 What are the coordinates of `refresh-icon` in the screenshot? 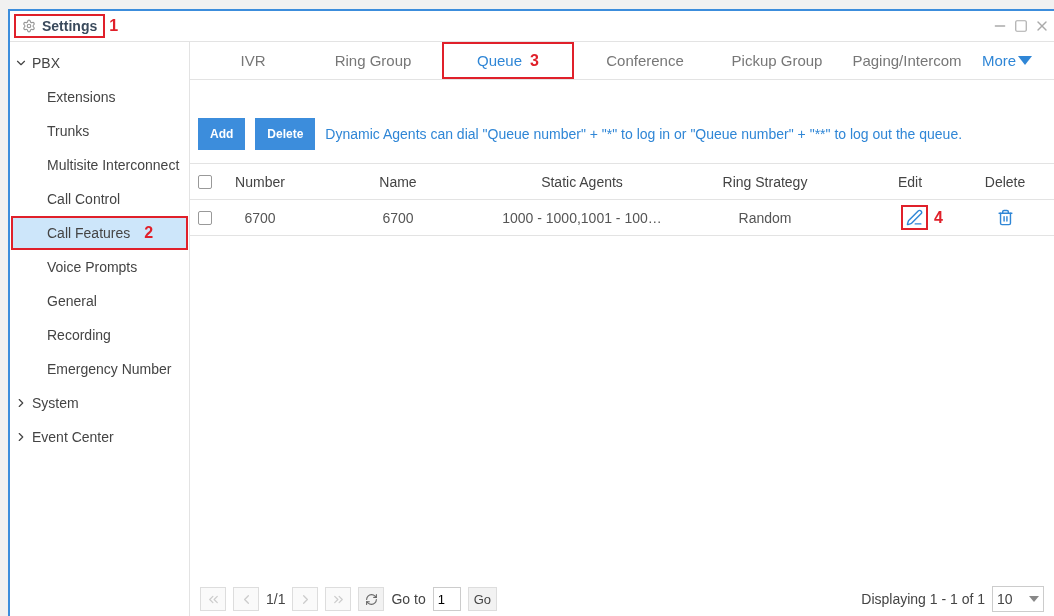 It's located at (371, 599).